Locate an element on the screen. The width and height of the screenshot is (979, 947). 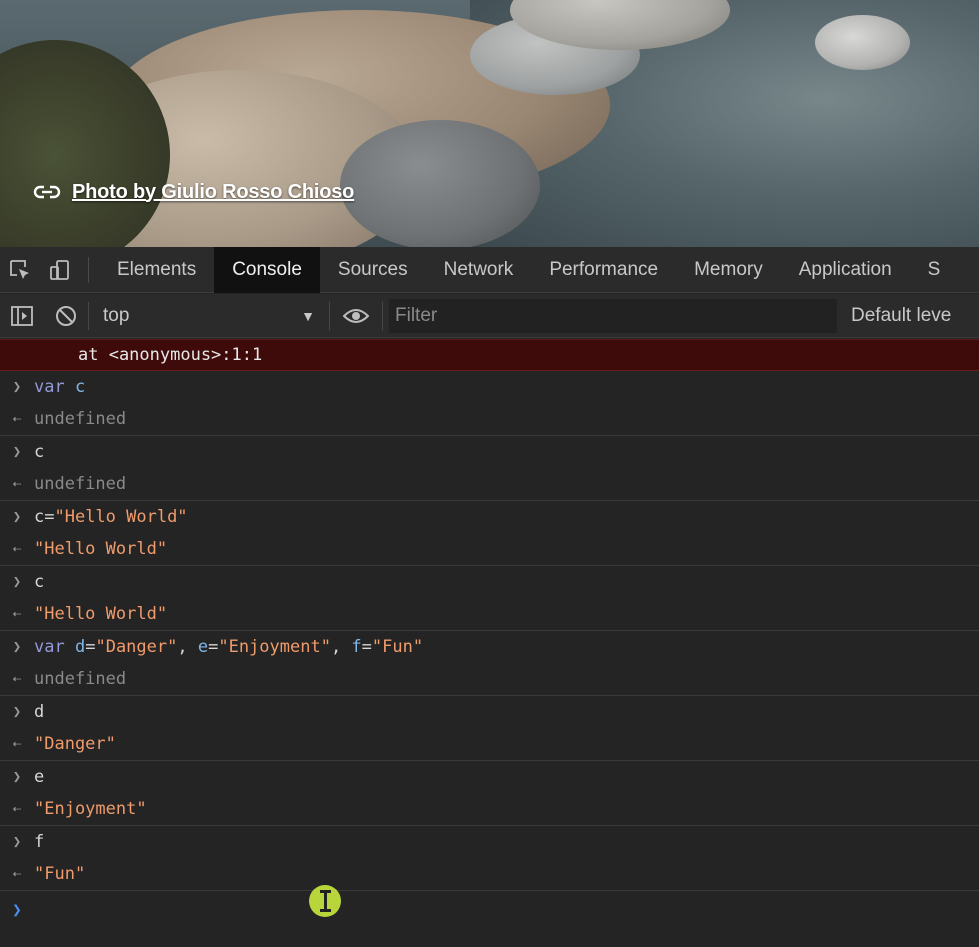
link-icon is located at coordinates (47, 192).